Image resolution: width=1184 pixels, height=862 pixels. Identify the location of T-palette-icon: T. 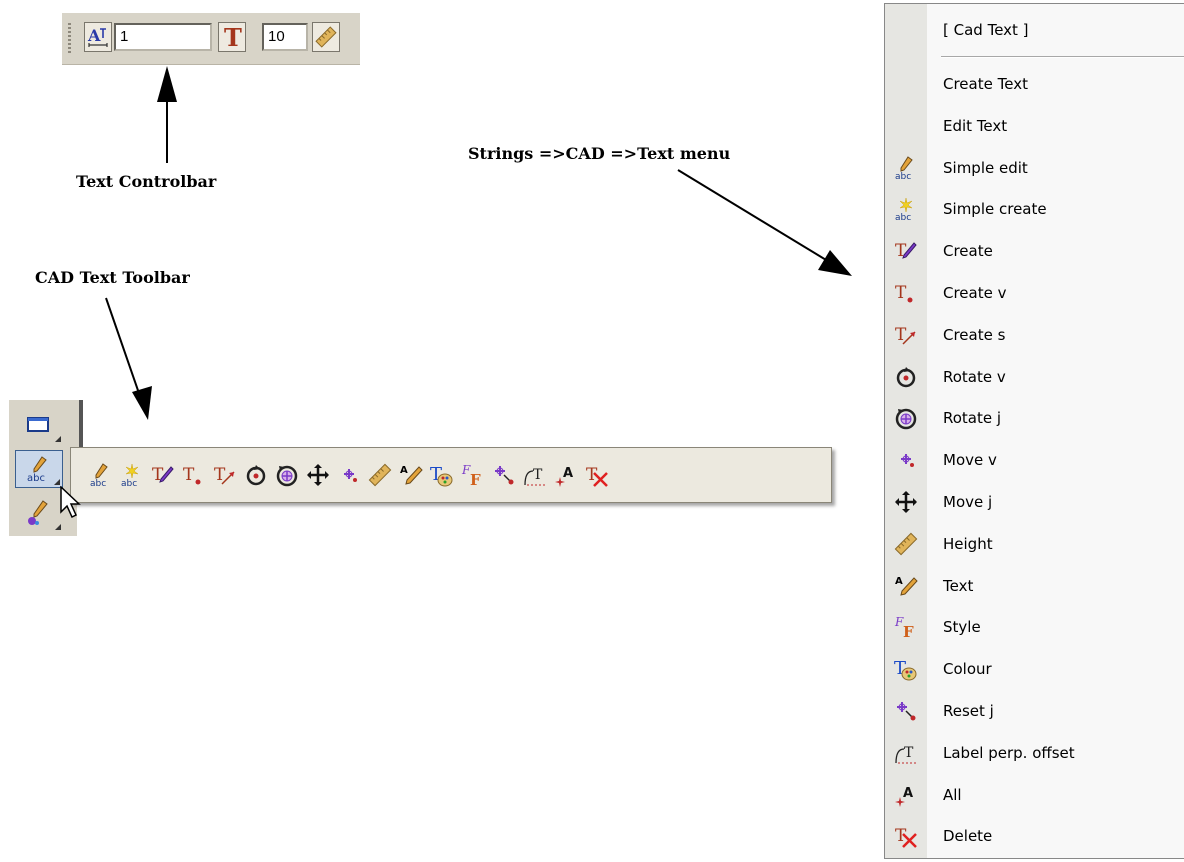
(906, 669).